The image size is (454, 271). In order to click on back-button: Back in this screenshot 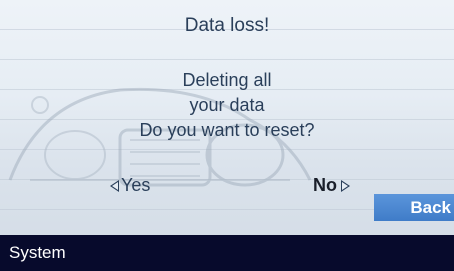, I will do `click(414, 207)`.